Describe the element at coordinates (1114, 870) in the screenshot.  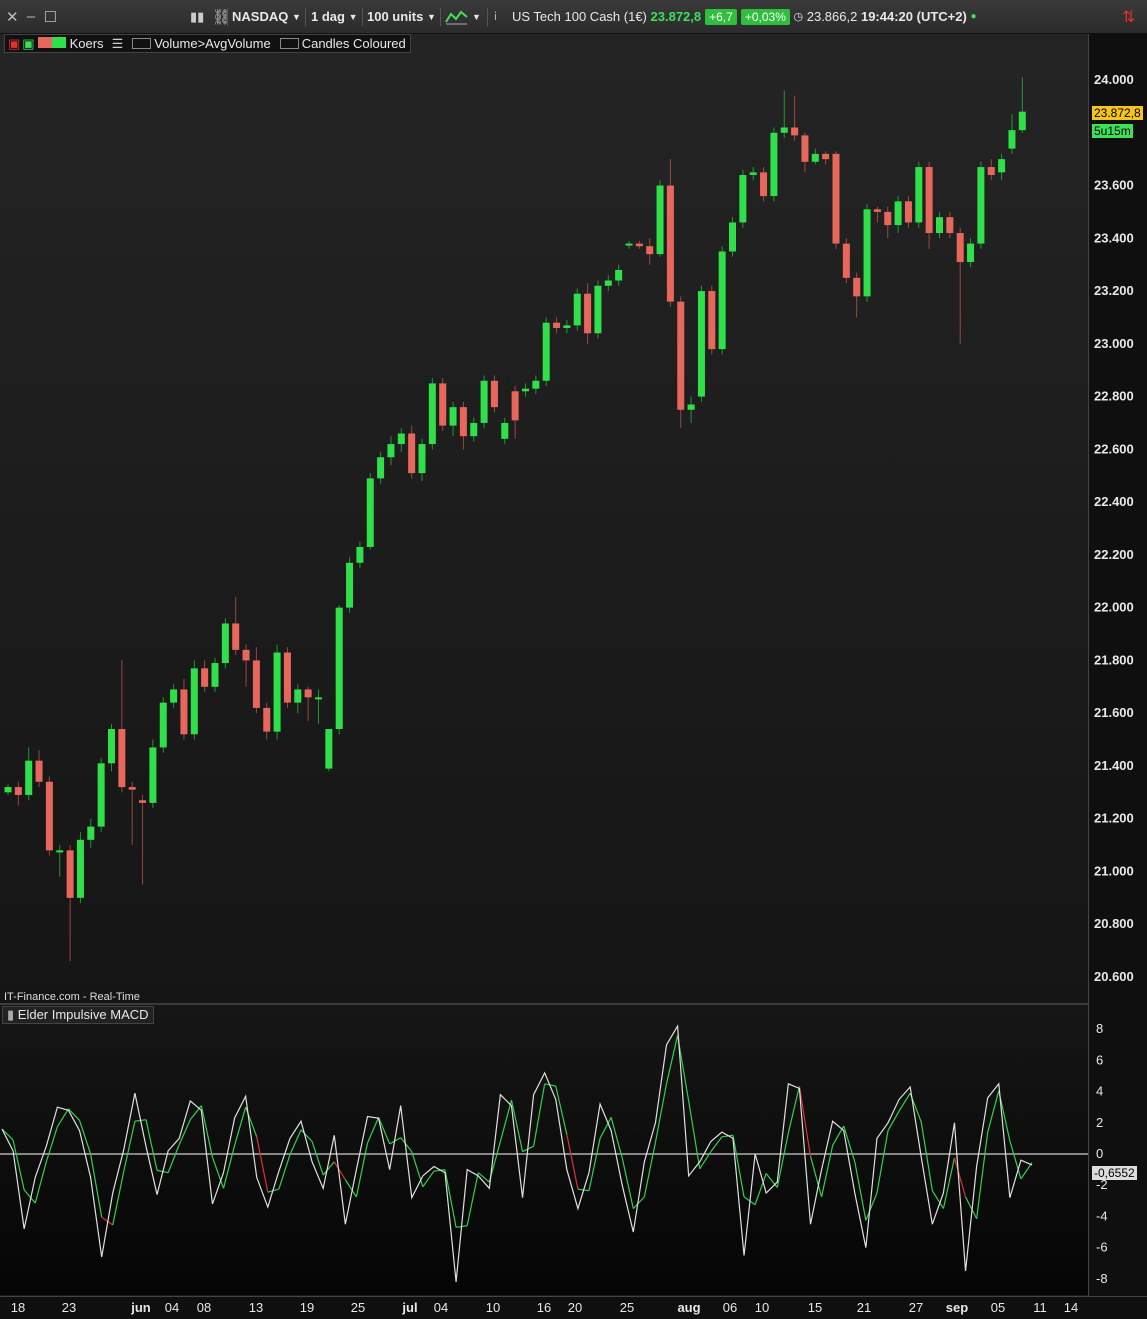
I see `price-tick-label: 21.000` at that location.